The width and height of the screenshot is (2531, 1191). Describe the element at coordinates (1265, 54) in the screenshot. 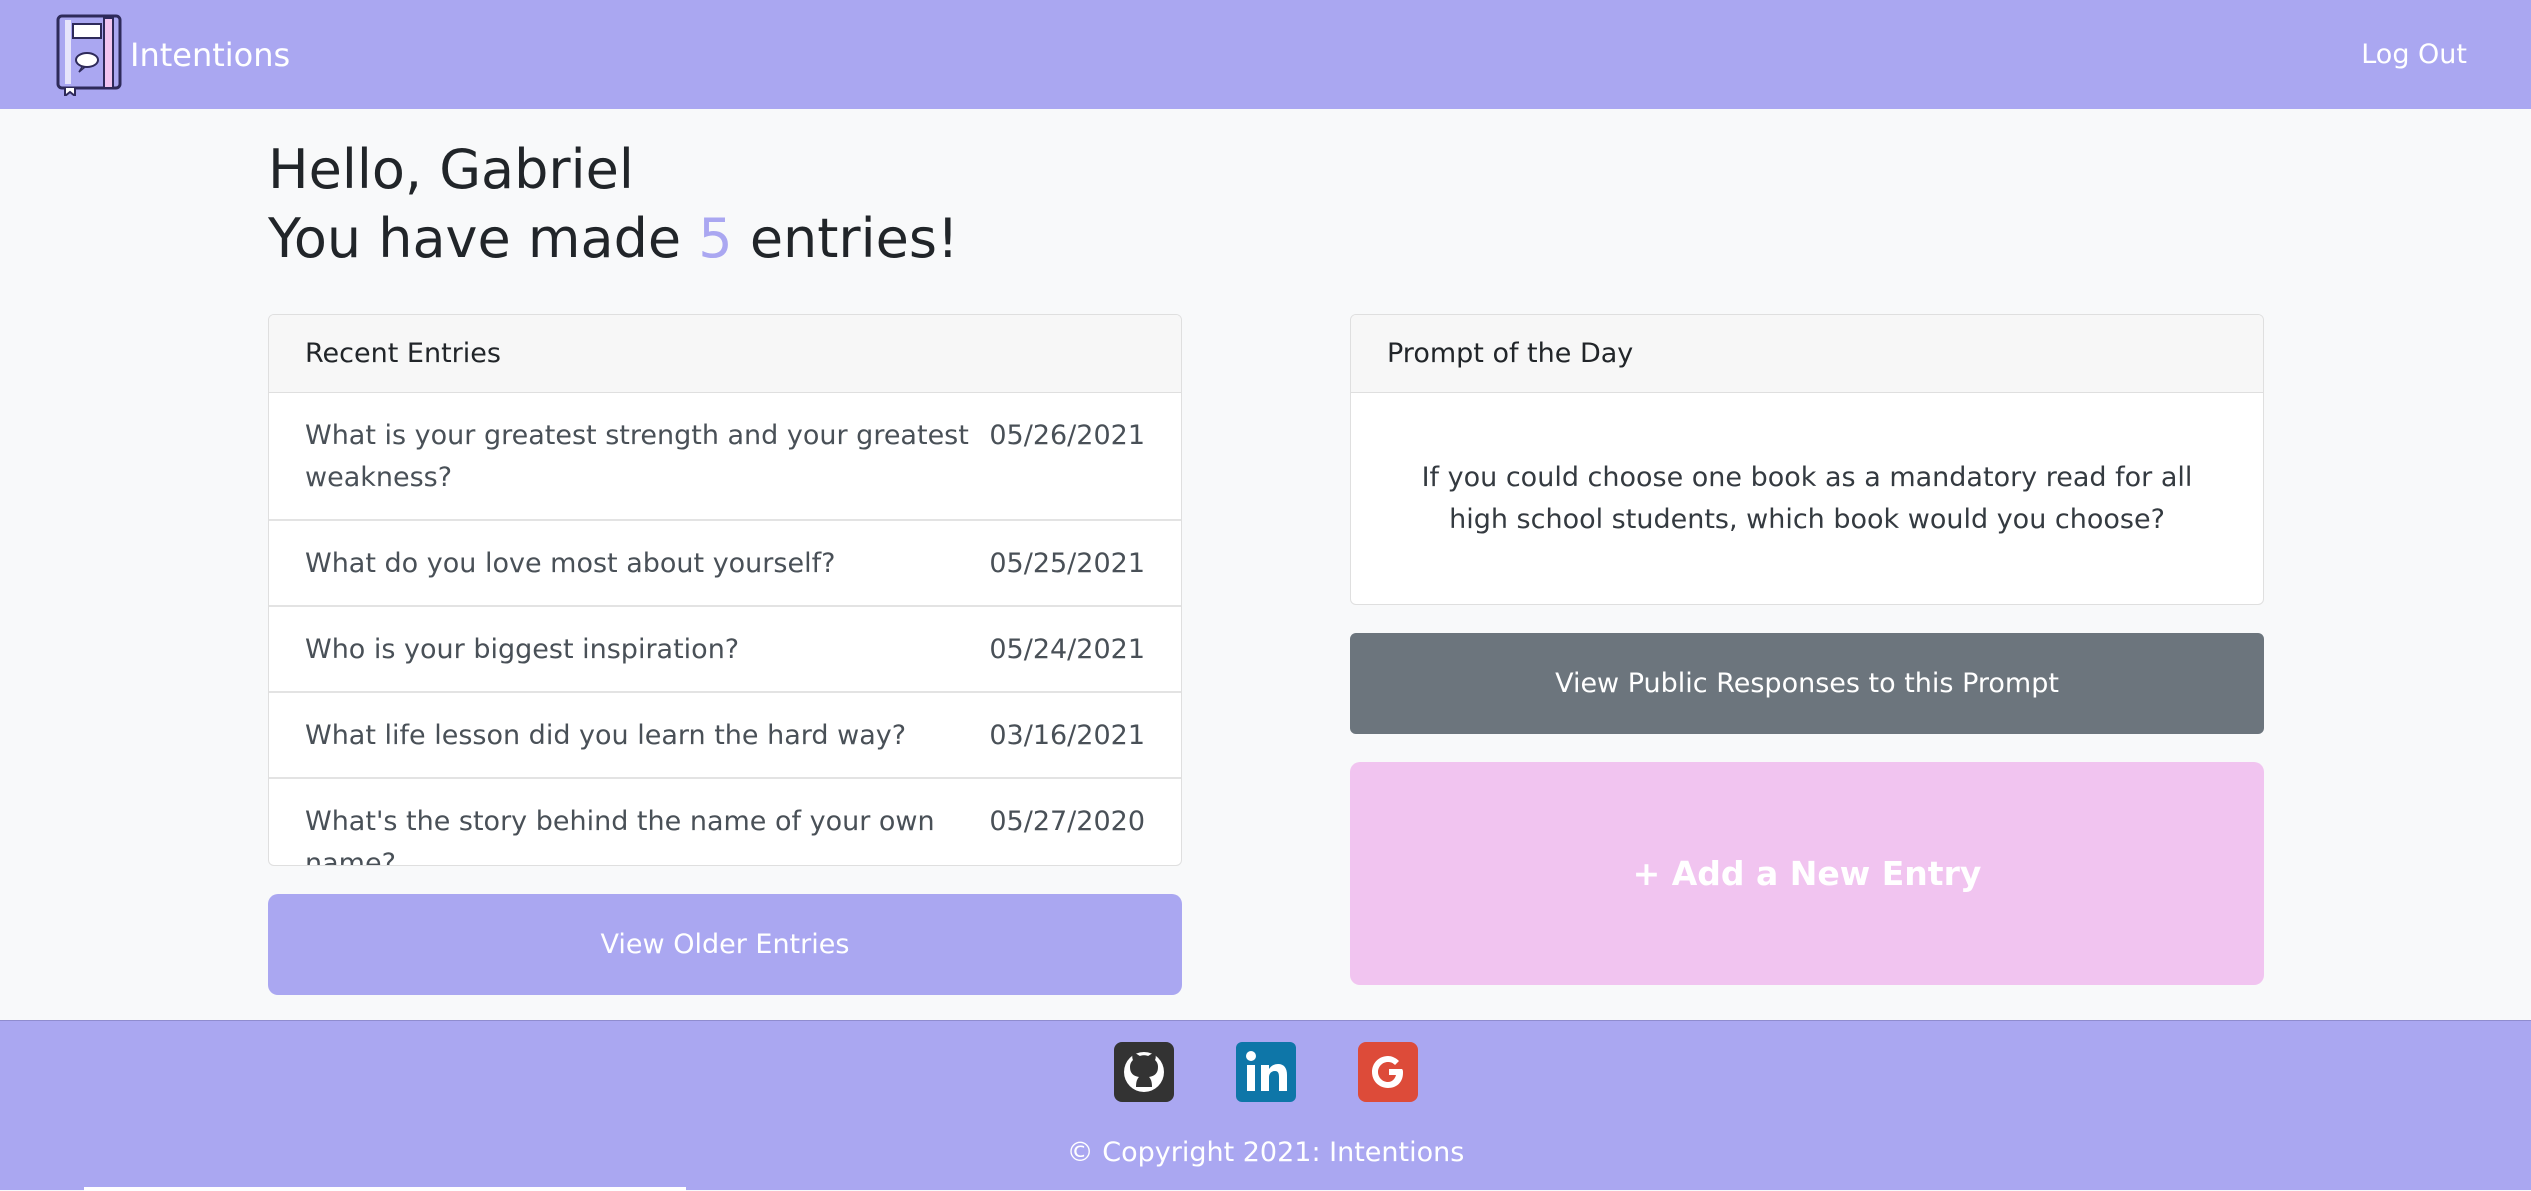

I see `navbar: Intentions Log Out` at that location.